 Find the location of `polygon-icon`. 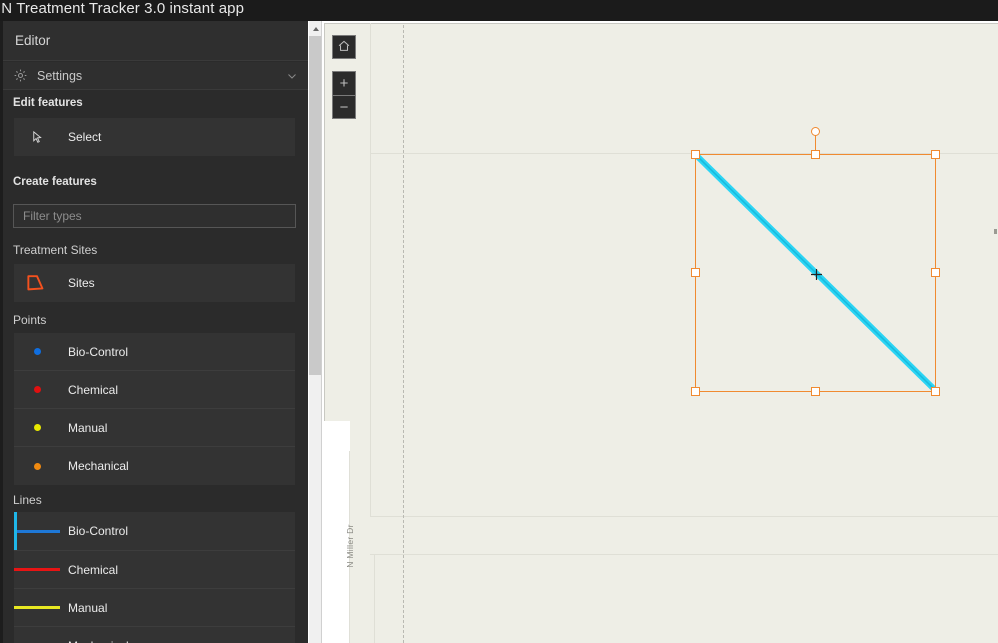

polygon-icon is located at coordinates (37, 283).